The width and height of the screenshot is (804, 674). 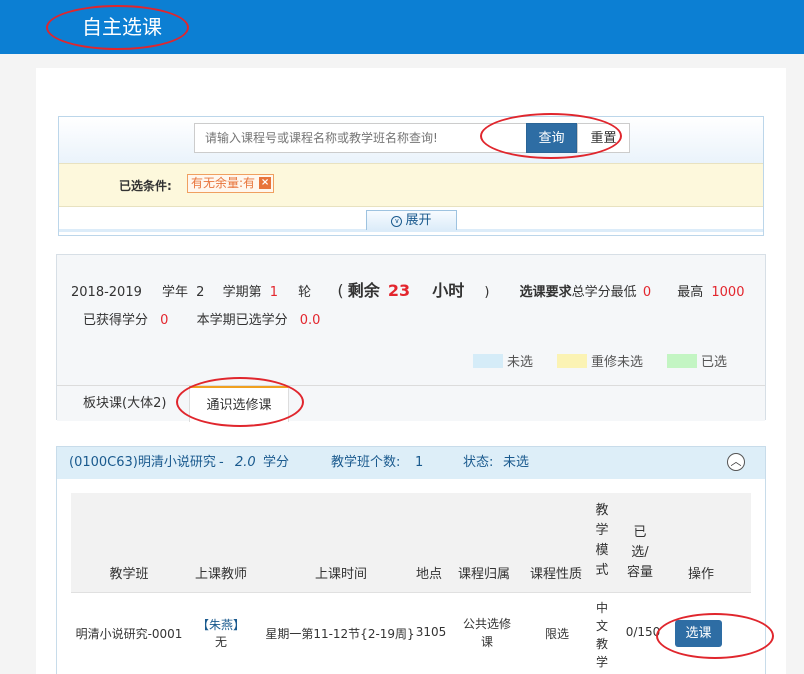 What do you see at coordinates (602, 540) in the screenshot?
I see `header-mode: 教学模式` at bounding box center [602, 540].